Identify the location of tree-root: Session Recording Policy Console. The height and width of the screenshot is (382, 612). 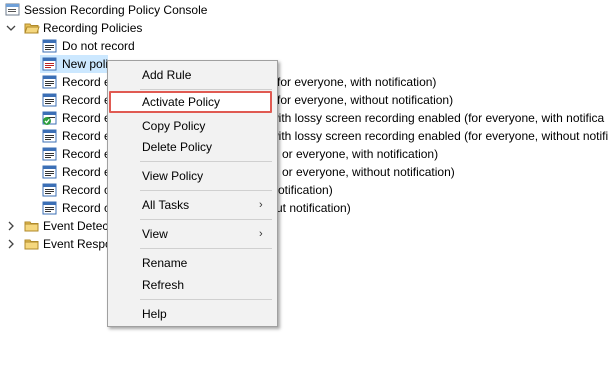
(150, 10).